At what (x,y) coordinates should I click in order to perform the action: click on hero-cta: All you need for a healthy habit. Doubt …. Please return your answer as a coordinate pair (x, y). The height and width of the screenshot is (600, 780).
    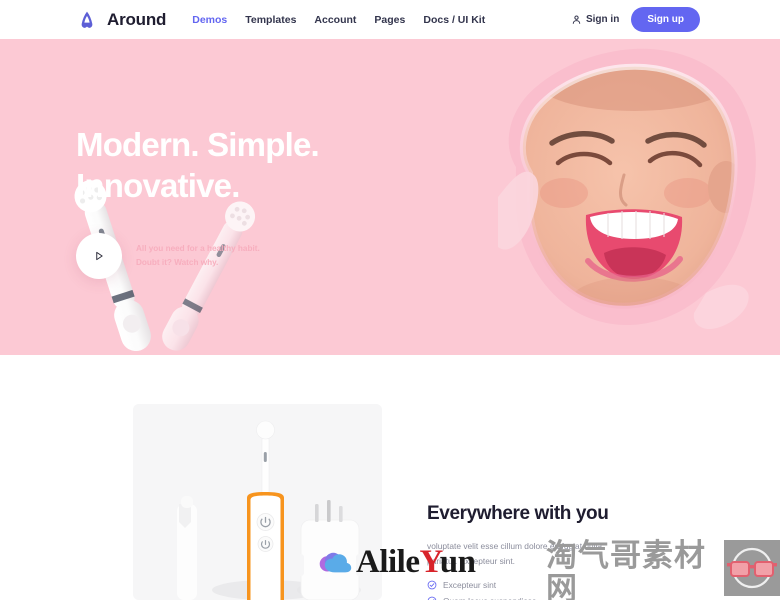
    Looking at the image, I should click on (226, 255).